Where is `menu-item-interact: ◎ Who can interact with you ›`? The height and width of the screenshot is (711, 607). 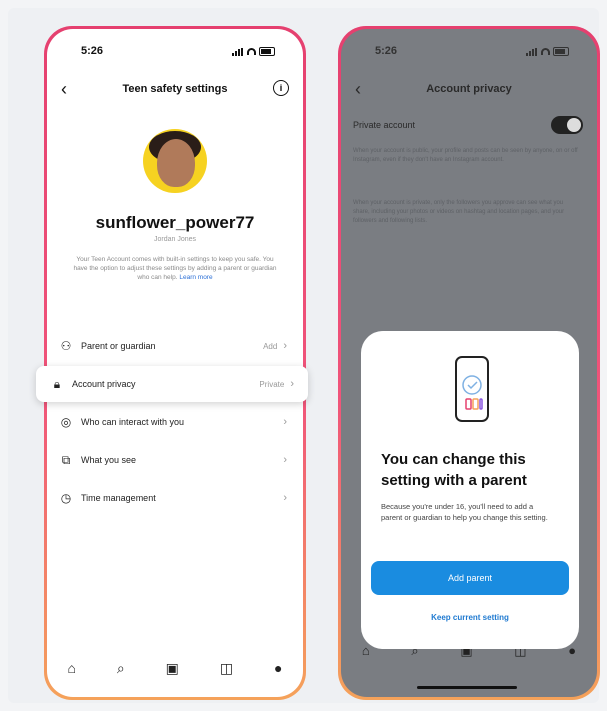 menu-item-interact: ◎ Who can interact with you › is located at coordinates (175, 422).